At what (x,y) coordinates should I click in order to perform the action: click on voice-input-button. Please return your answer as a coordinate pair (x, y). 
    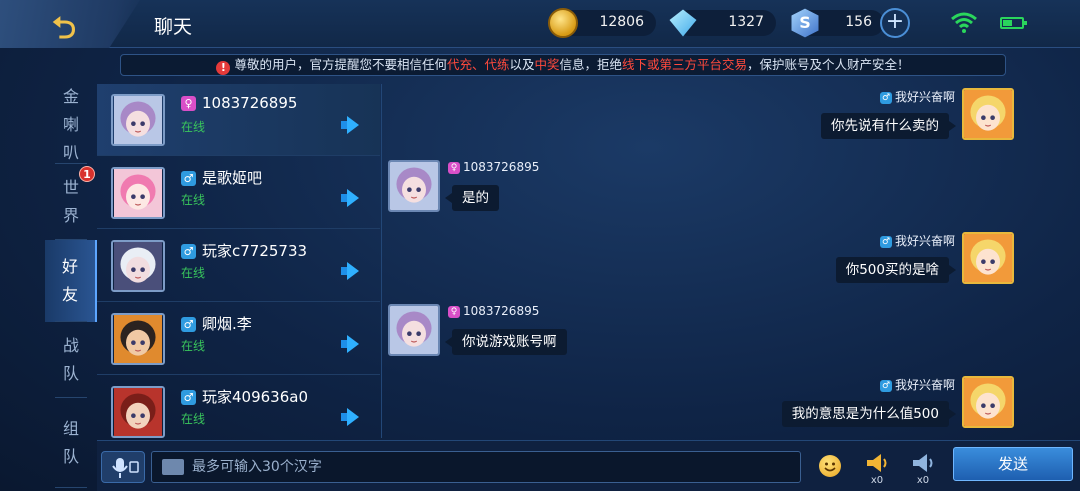
    Looking at the image, I should click on (123, 467).